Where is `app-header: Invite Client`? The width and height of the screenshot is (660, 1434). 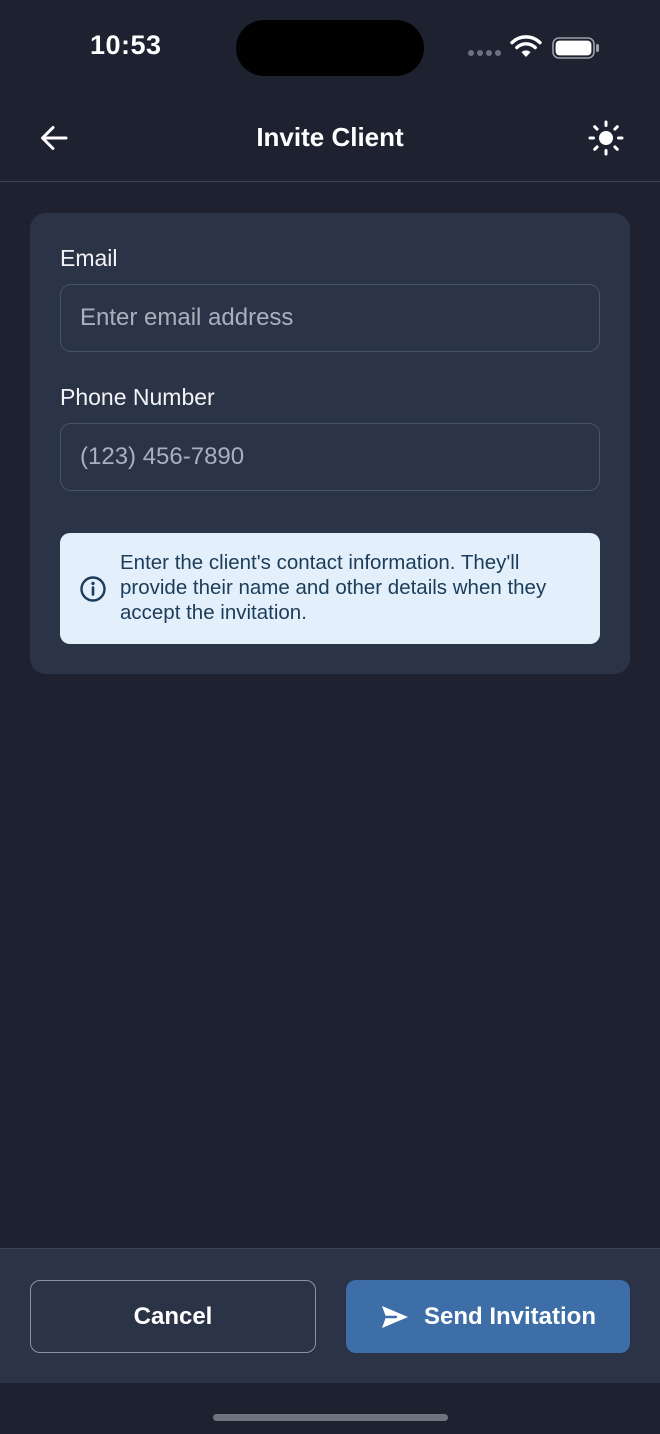
app-header: Invite Client is located at coordinates (330, 139).